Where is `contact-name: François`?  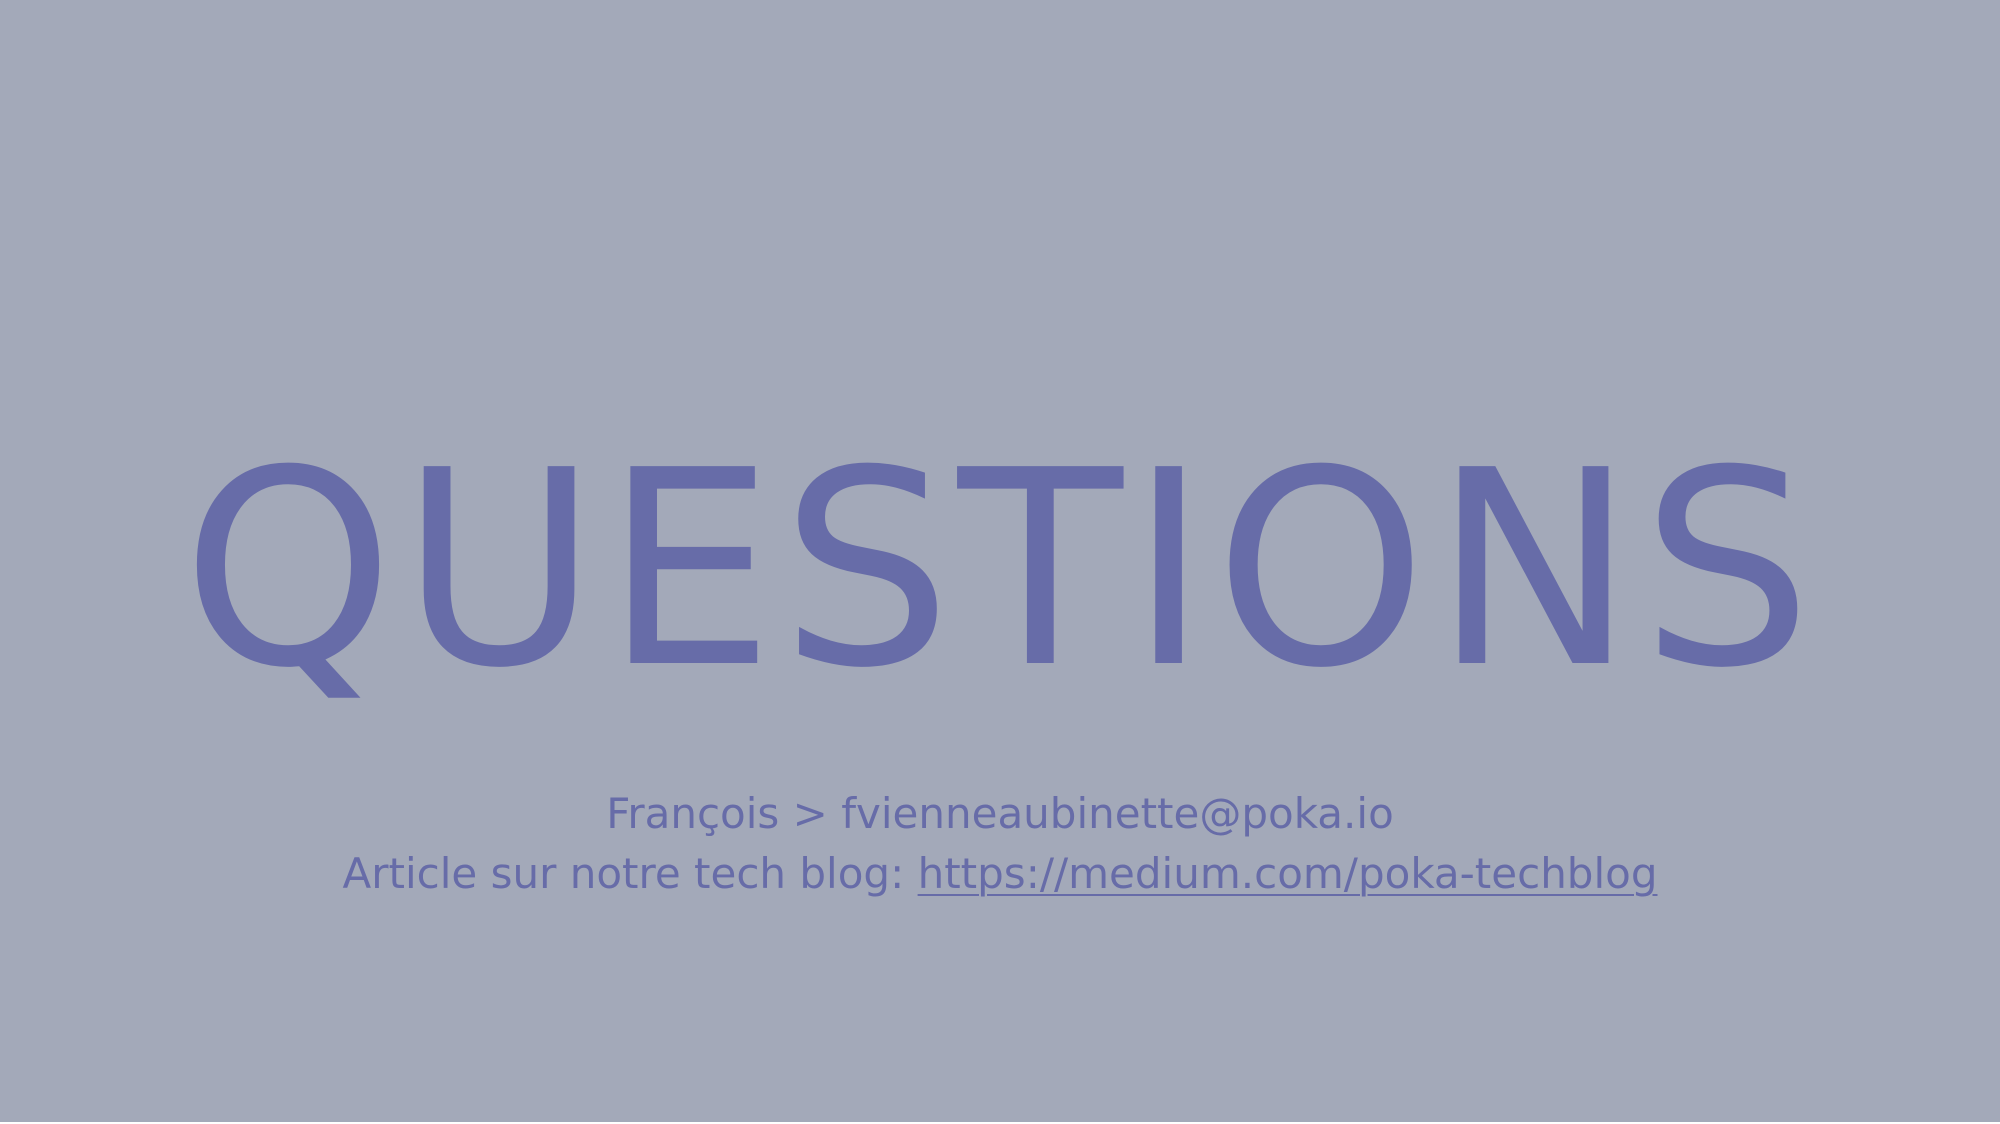 contact-name: François is located at coordinates (693, 813).